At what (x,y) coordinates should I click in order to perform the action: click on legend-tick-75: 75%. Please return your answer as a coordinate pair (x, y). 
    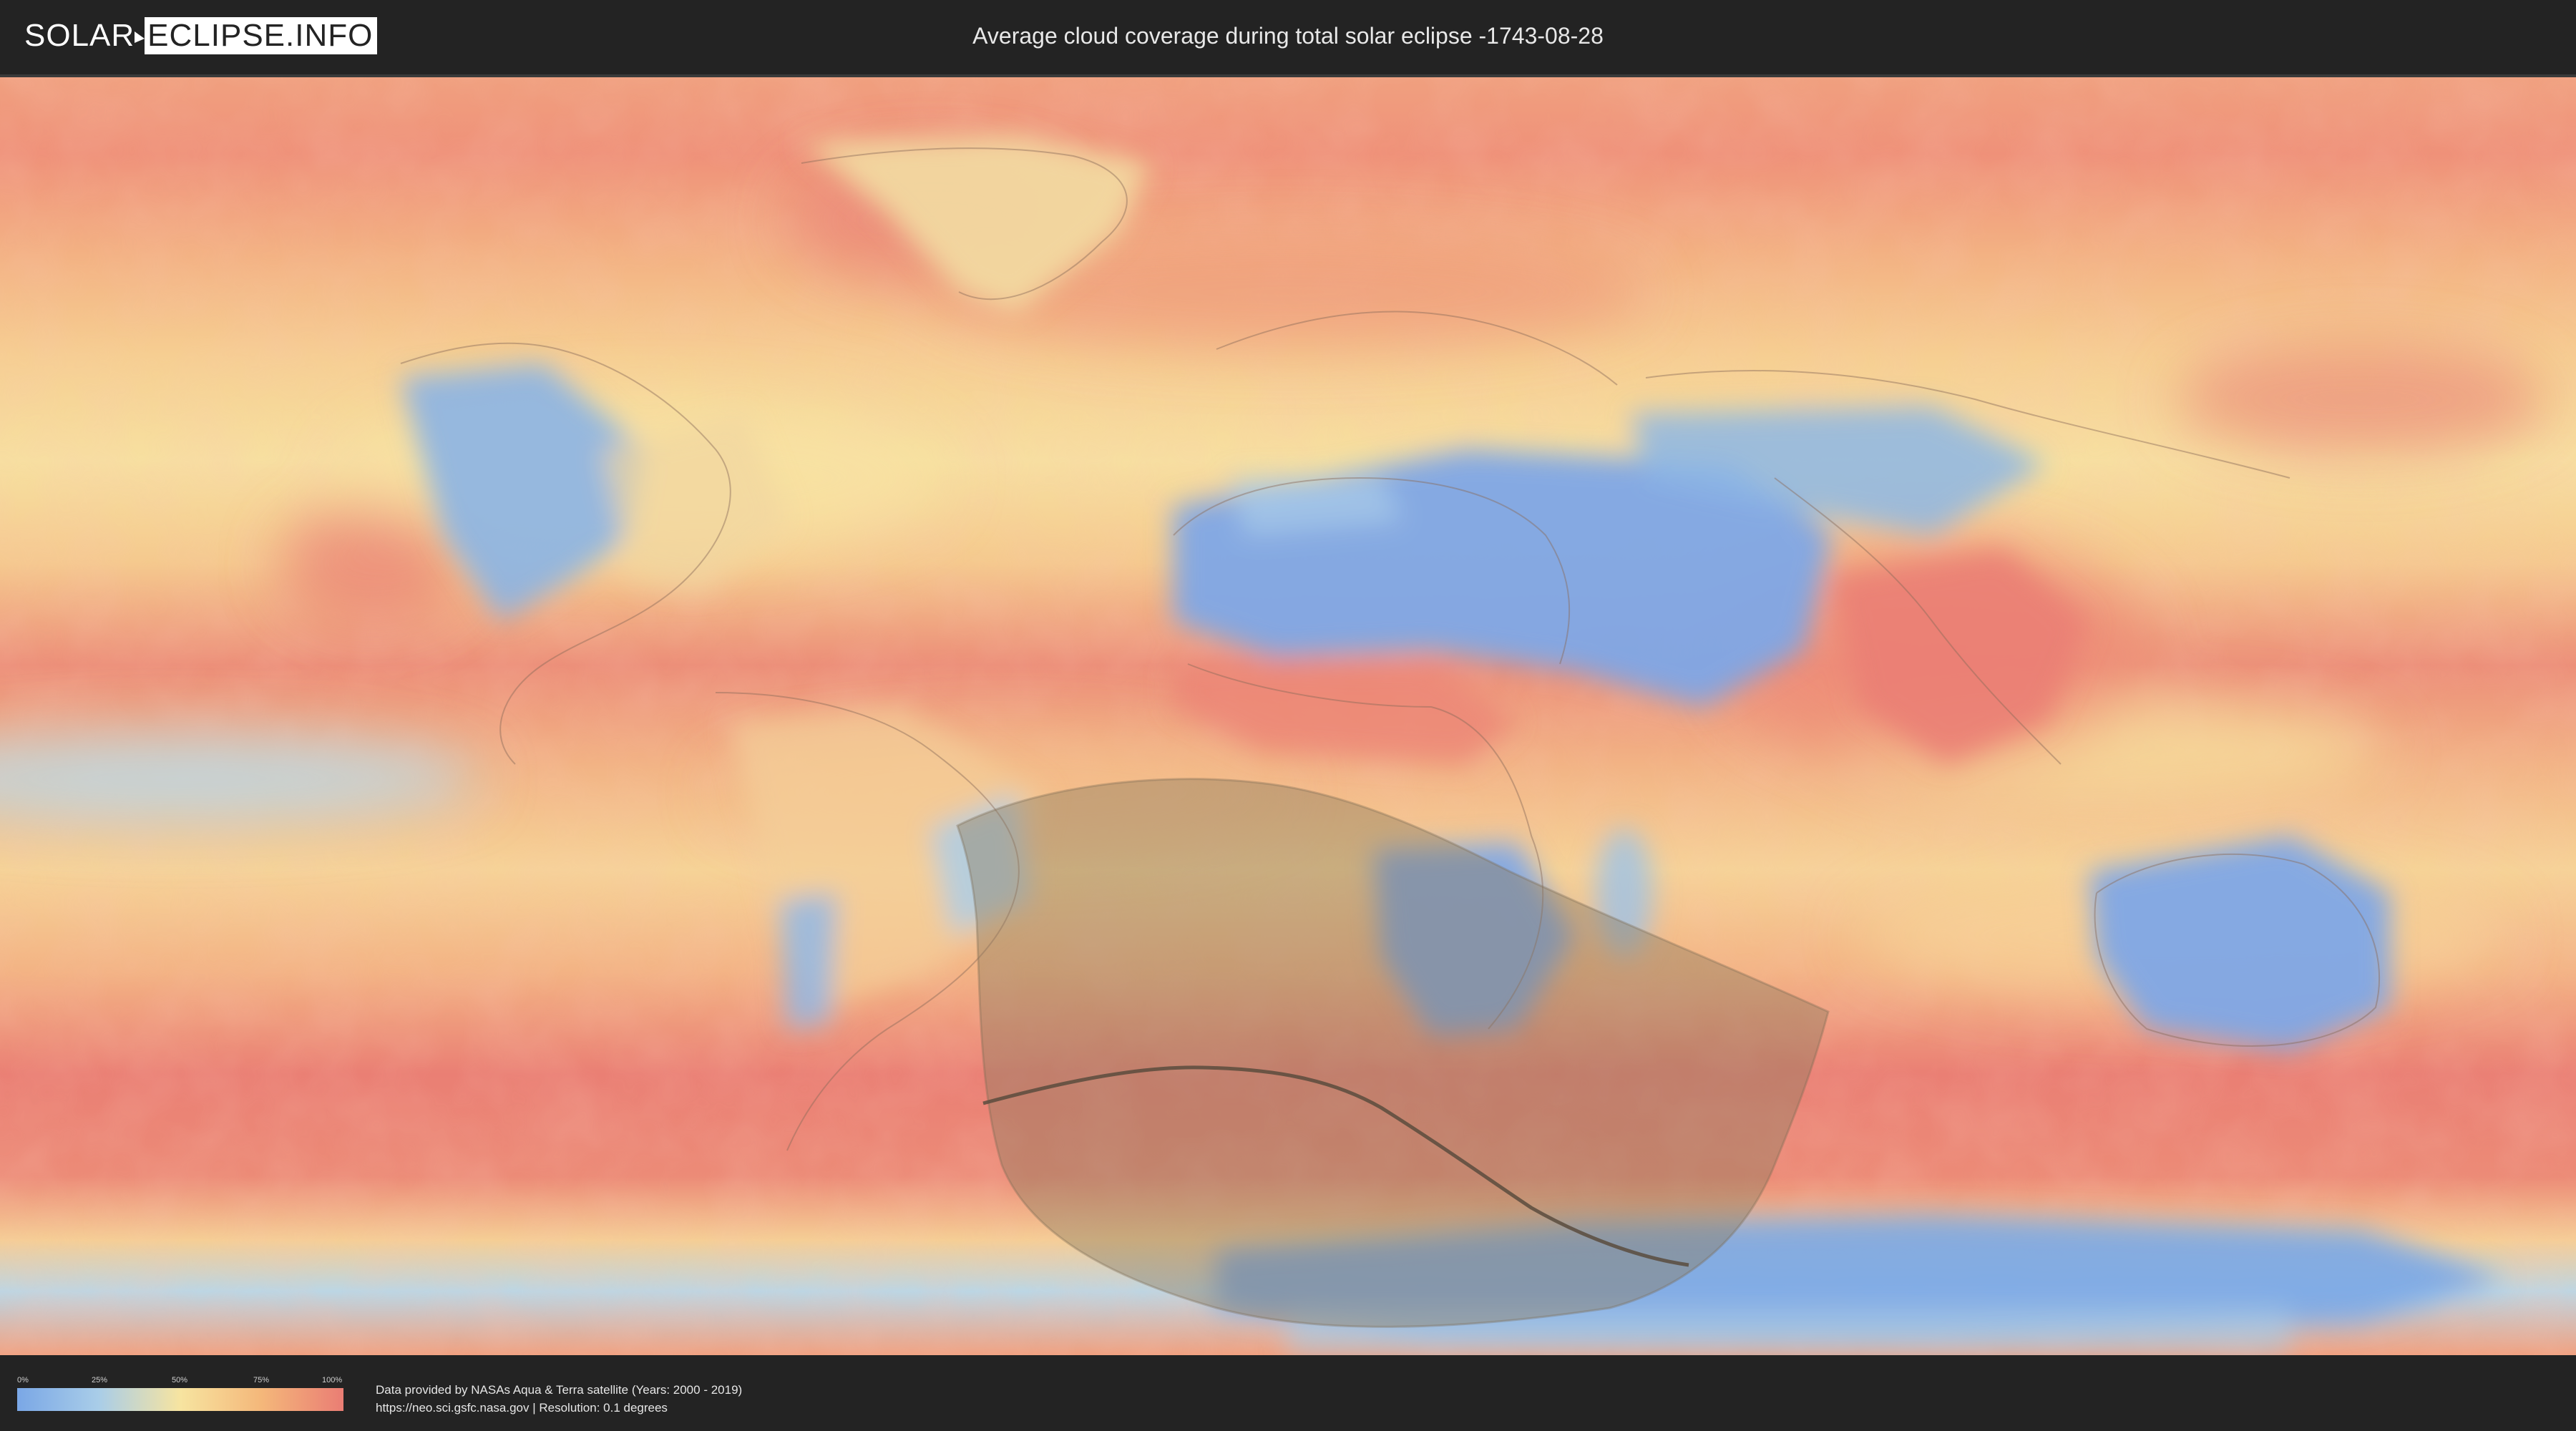
    Looking at the image, I should click on (261, 1380).